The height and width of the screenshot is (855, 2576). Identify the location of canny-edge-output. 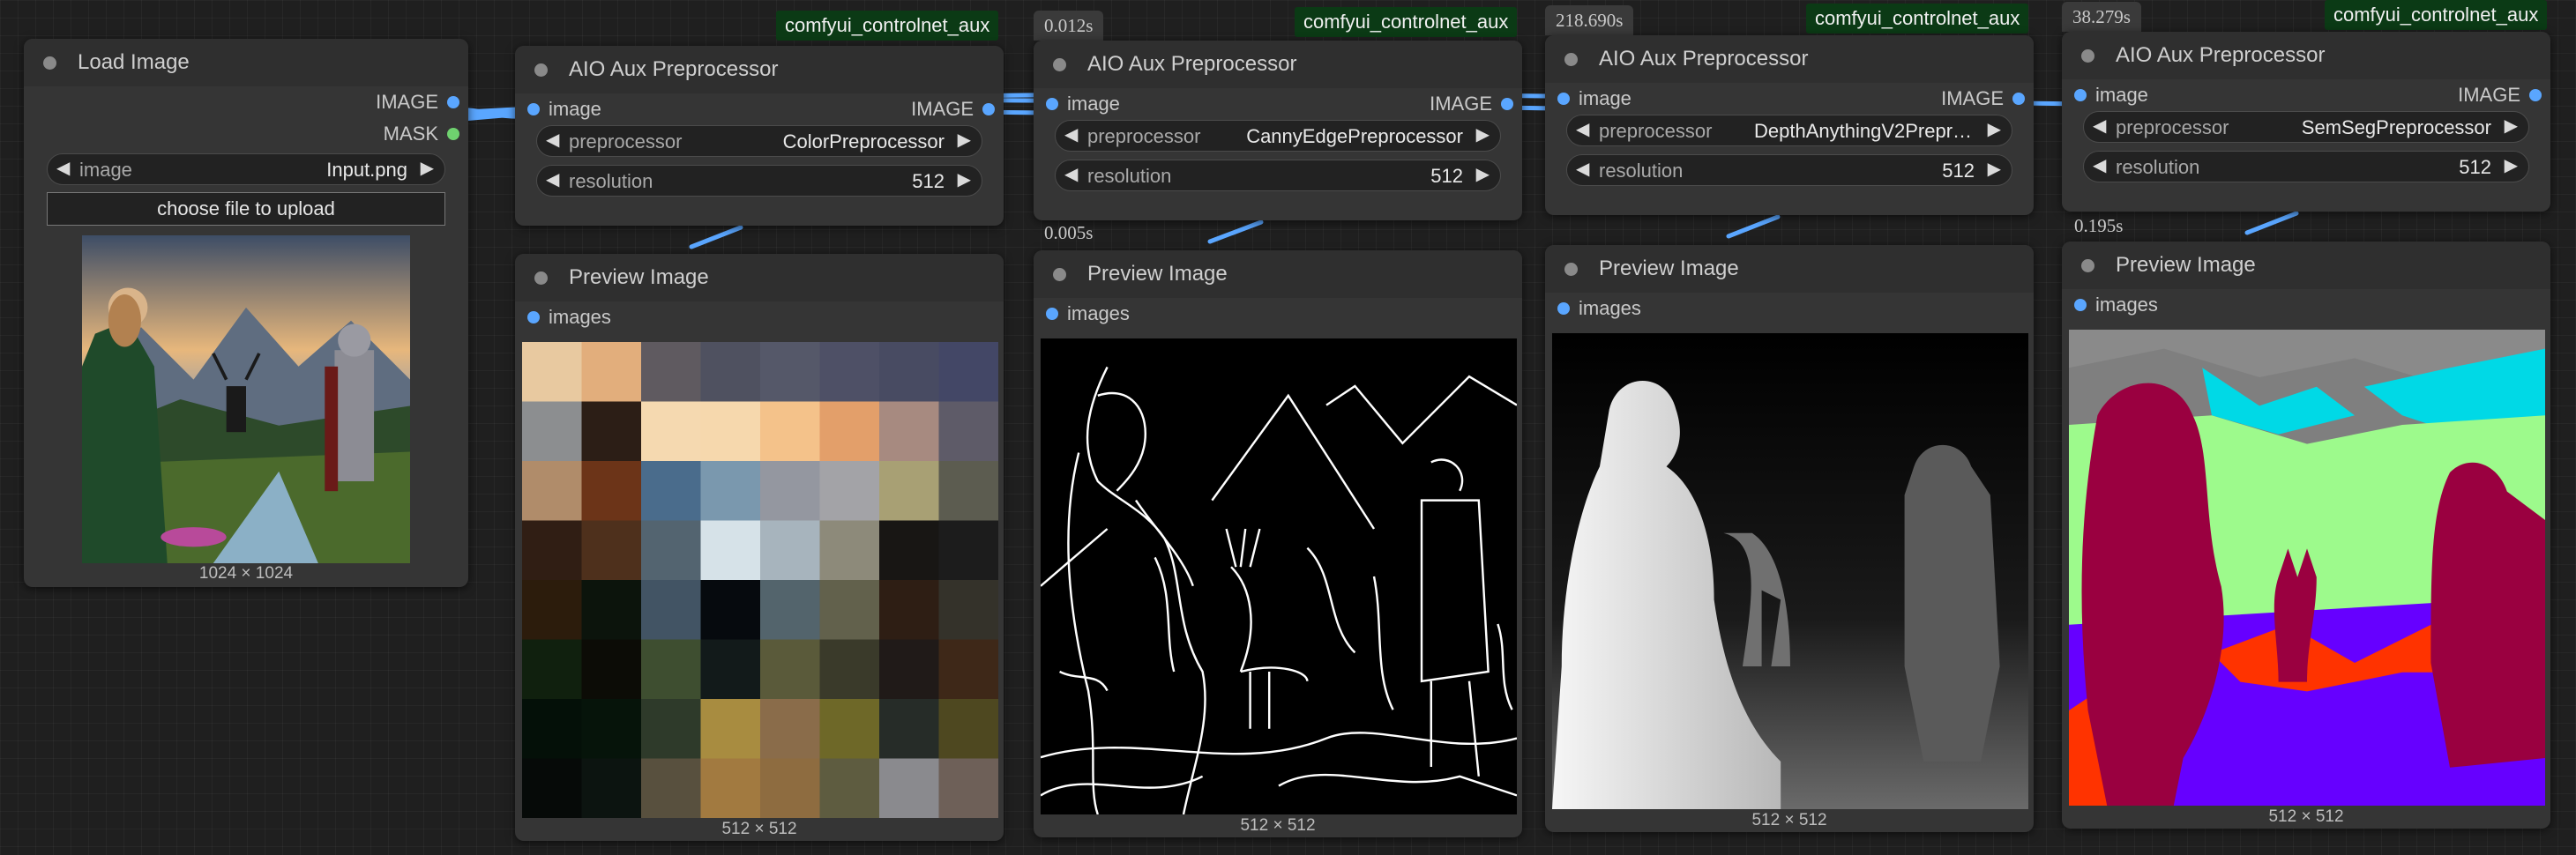
(1279, 576).